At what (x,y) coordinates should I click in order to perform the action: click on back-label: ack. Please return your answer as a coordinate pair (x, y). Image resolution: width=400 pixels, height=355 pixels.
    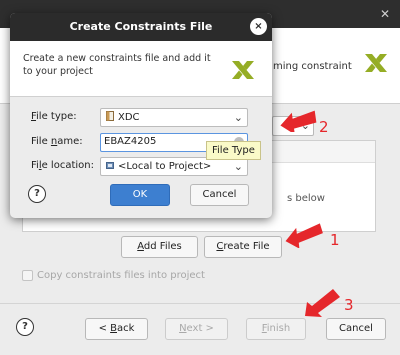
    Looking at the image, I should click on (126, 328).